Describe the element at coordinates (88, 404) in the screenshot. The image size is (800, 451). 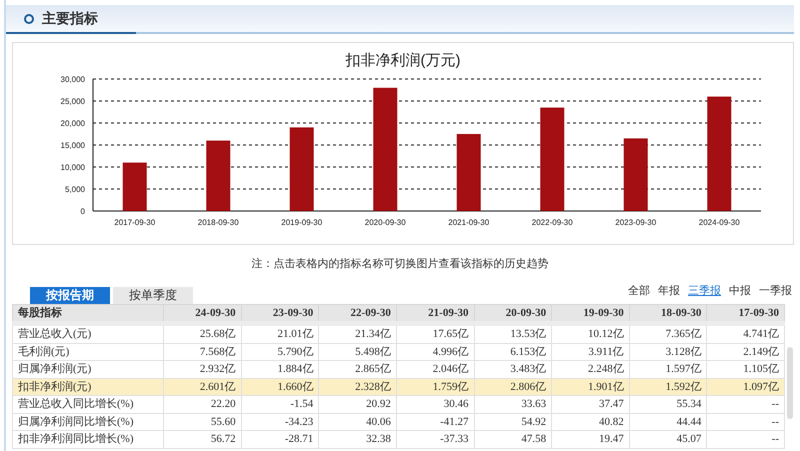
I see `row-label: 营业总收入同比增长(%)` at that location.